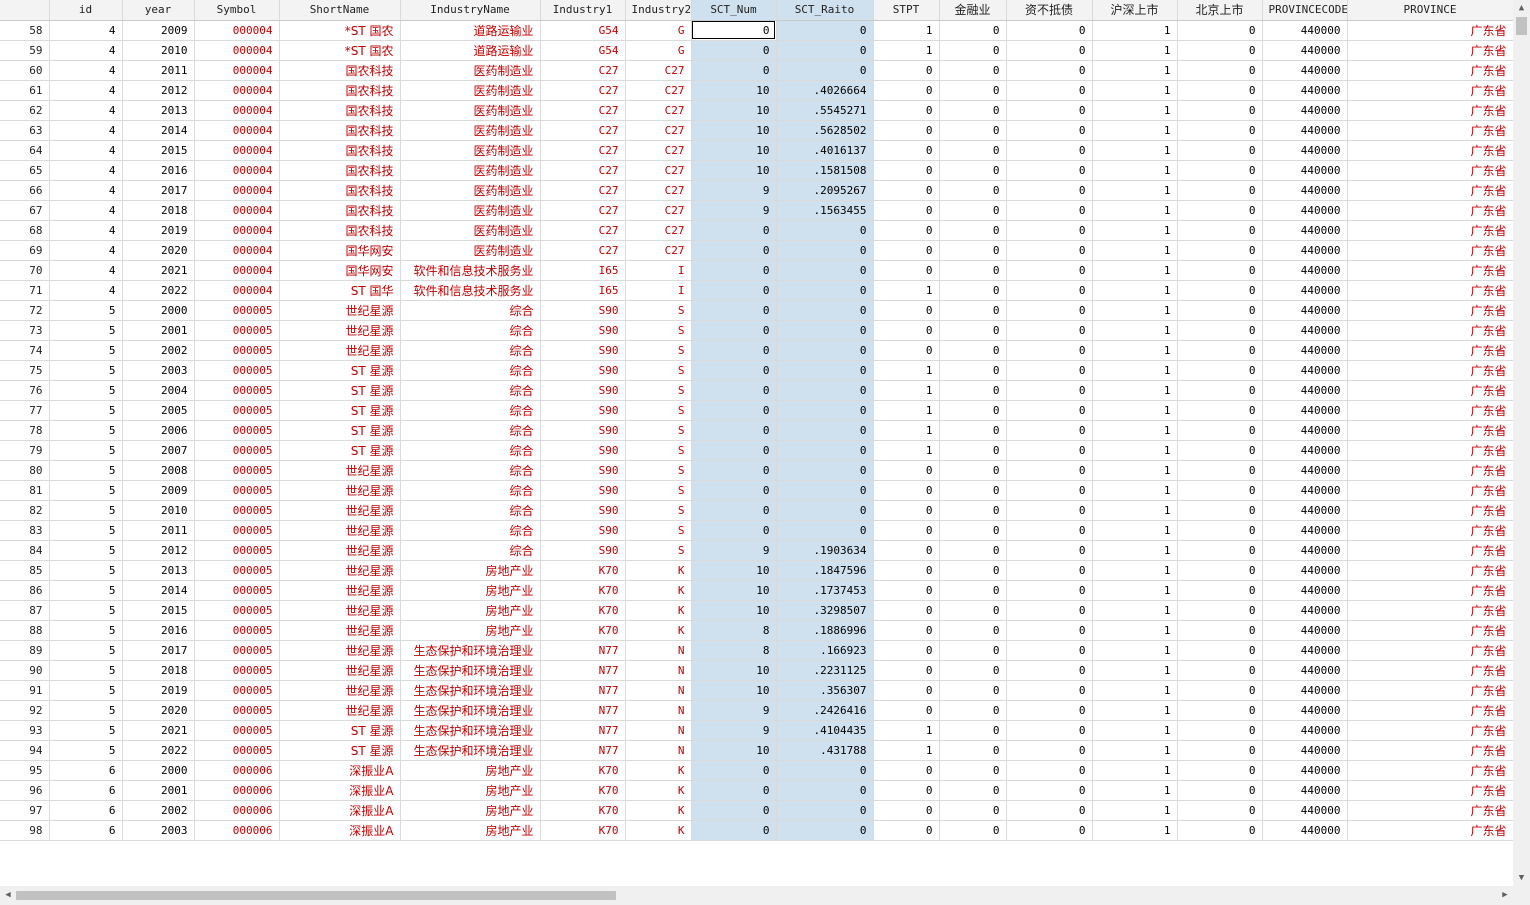 This screenshot has height=905, width=1530. What do you see at coordinates (158, 310) in the screenshot?
I see `table-cell: 2000` at bounding box center [158, 310].